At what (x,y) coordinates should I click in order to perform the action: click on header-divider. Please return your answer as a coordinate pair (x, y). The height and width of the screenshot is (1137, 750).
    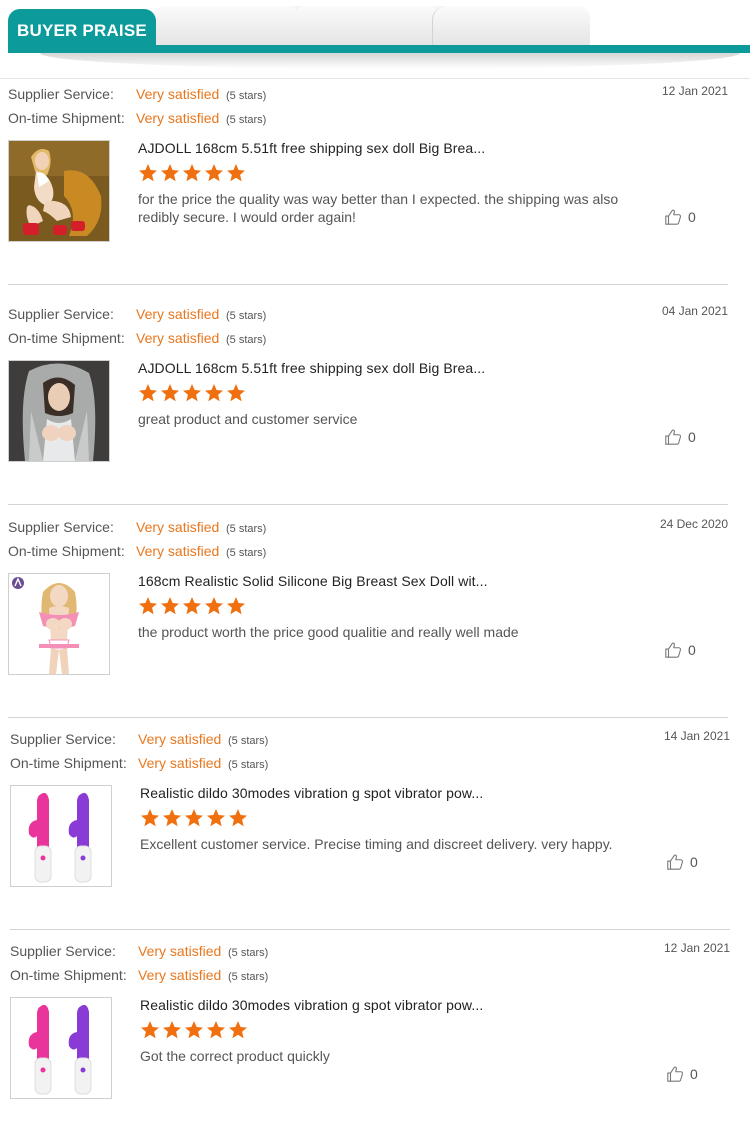
    Looking at the image, I should click on (375, 78).